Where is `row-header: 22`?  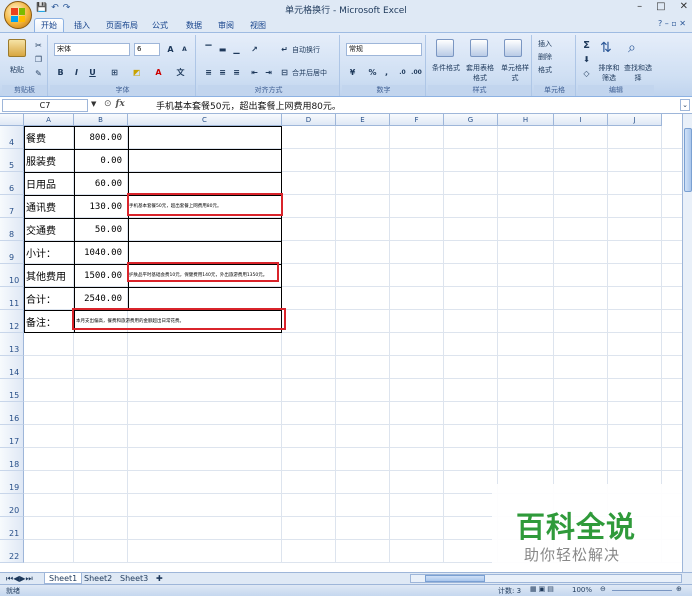 row-header: 22 is located at coordinates (12, 551).